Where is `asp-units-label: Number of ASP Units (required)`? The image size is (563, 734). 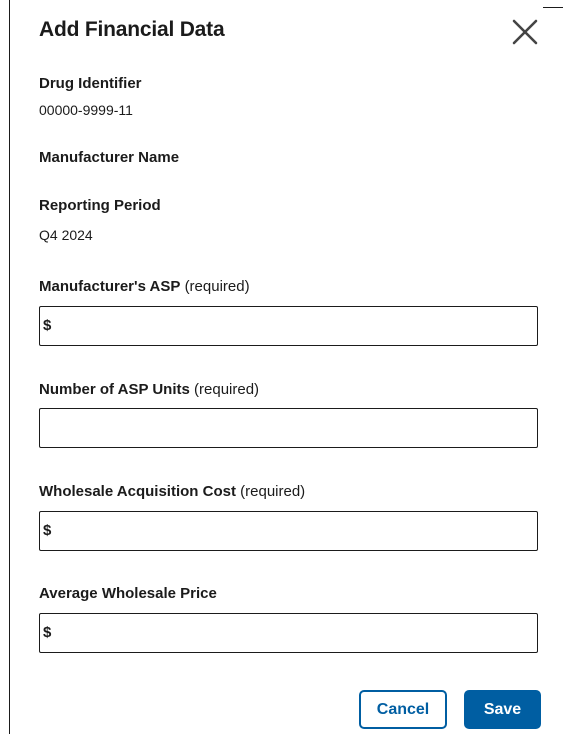
asp-units-label: Number of ASP Units (required) is located at coordinates (149, 390).